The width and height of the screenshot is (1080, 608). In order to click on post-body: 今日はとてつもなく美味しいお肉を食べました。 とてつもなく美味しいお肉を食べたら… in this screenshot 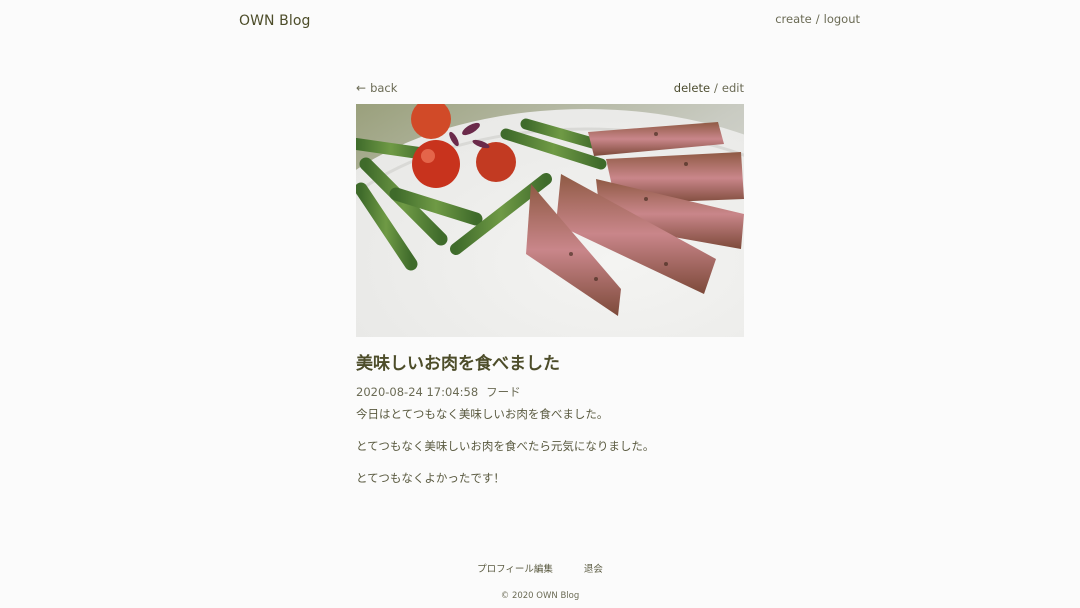, I will do `click(550, 446)`.